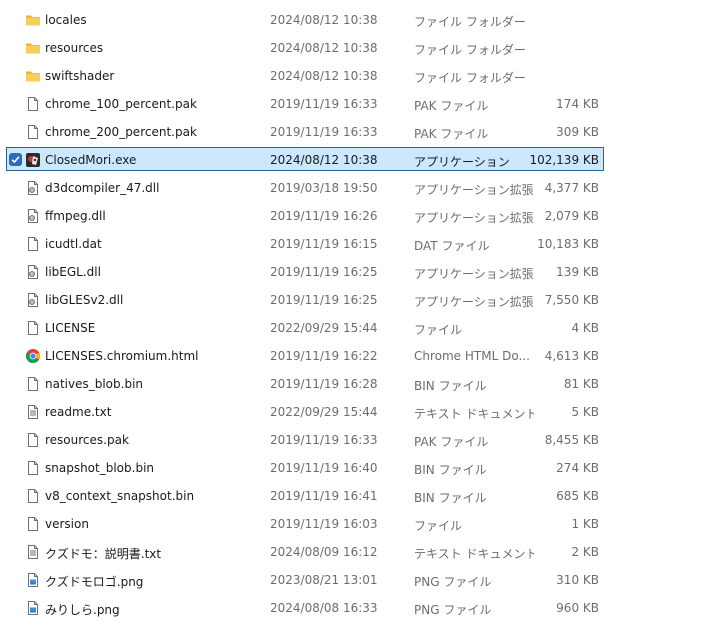  Describe the element at coordinates (324, 496) in the screenshot. I see `file-date-modified: 2019/11/19 16:41` at that location.